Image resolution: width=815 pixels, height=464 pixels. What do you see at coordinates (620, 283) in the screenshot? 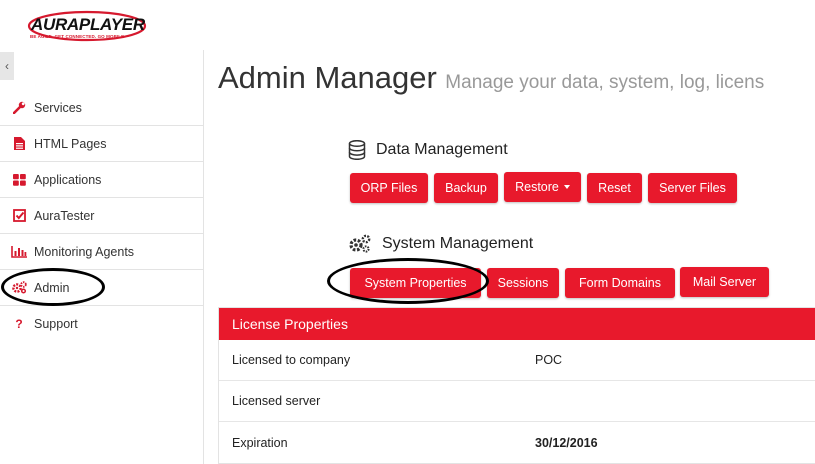
I see `form-domains-button: Form Domains` at bounding box center [620, 283].